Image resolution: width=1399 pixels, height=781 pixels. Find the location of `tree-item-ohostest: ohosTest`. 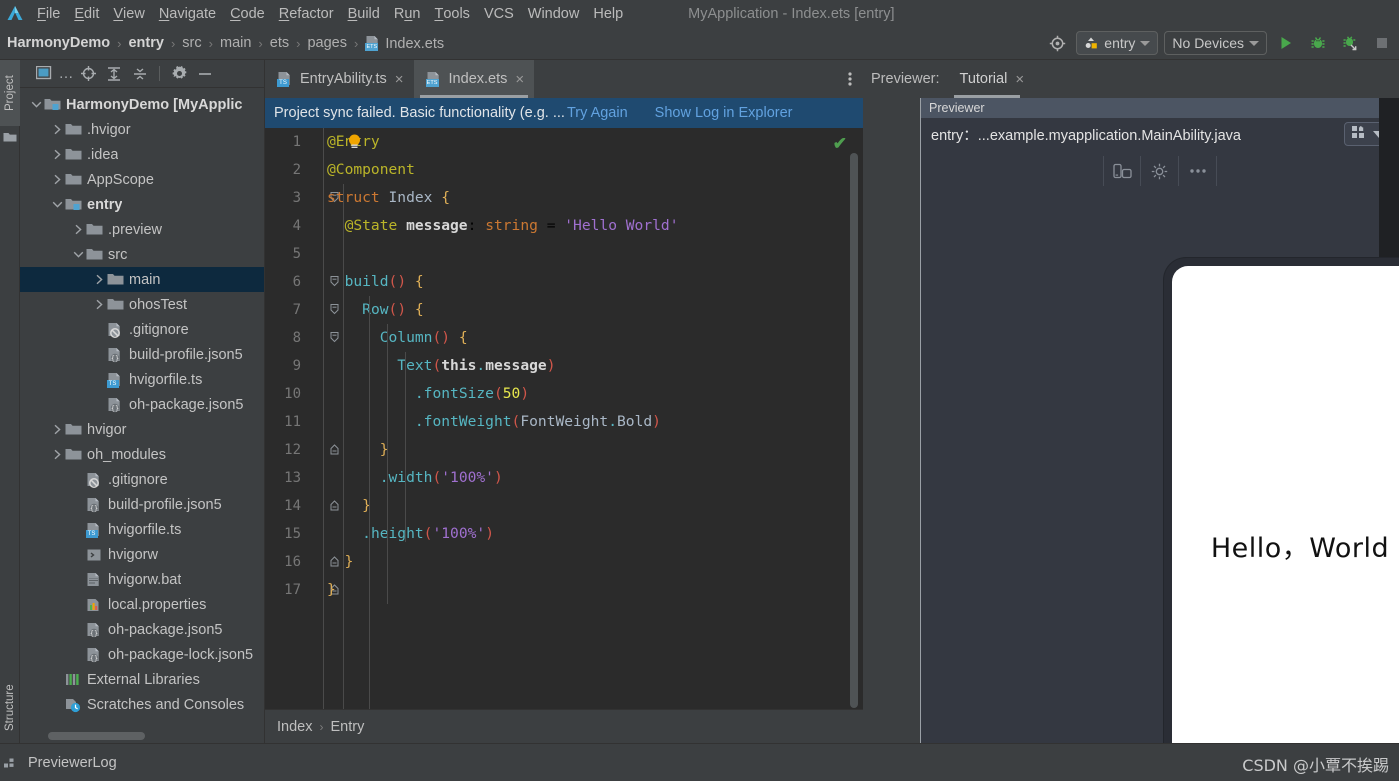

tree-item-ohostest: ohosTest is located at coordinates (142, 304).